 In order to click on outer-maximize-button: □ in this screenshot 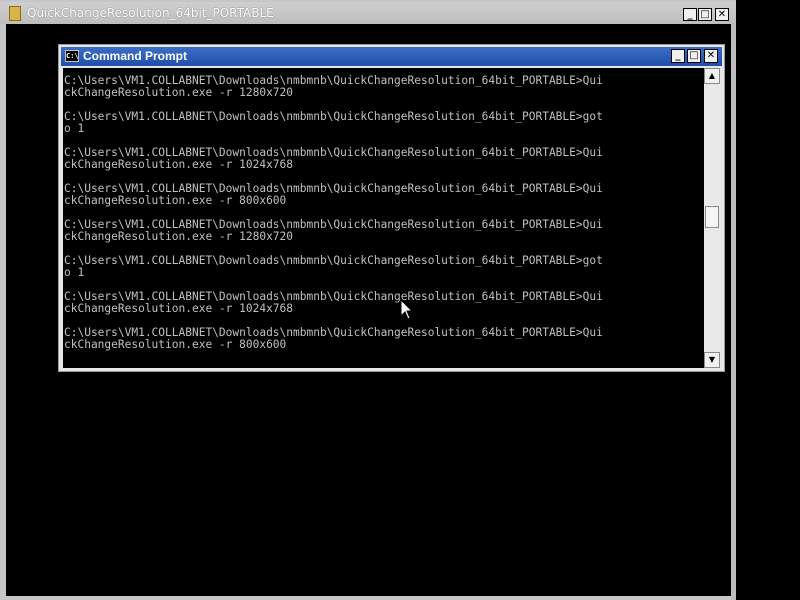, I will do `click(705, 14)`.